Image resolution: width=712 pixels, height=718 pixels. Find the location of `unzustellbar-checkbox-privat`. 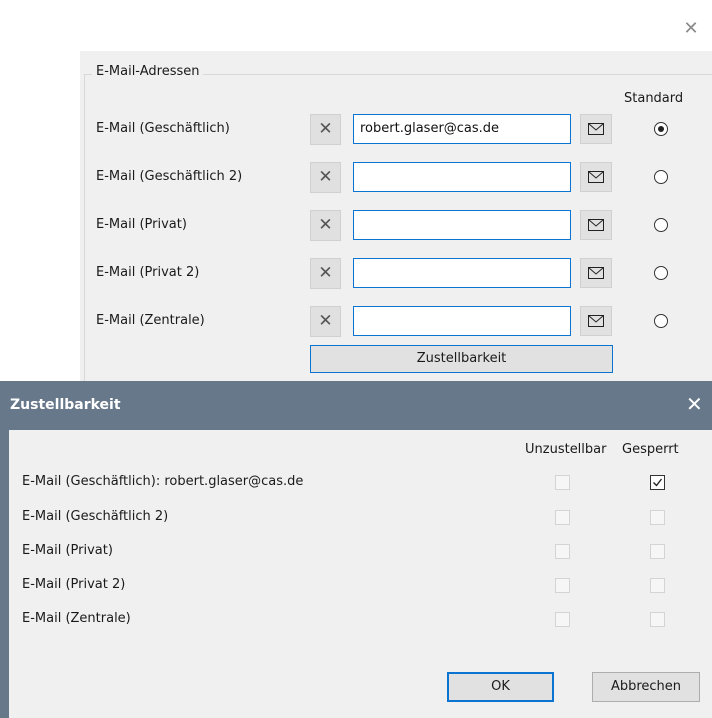

unzustellbar-checkbox-privat is located at coordinates (562, 551).